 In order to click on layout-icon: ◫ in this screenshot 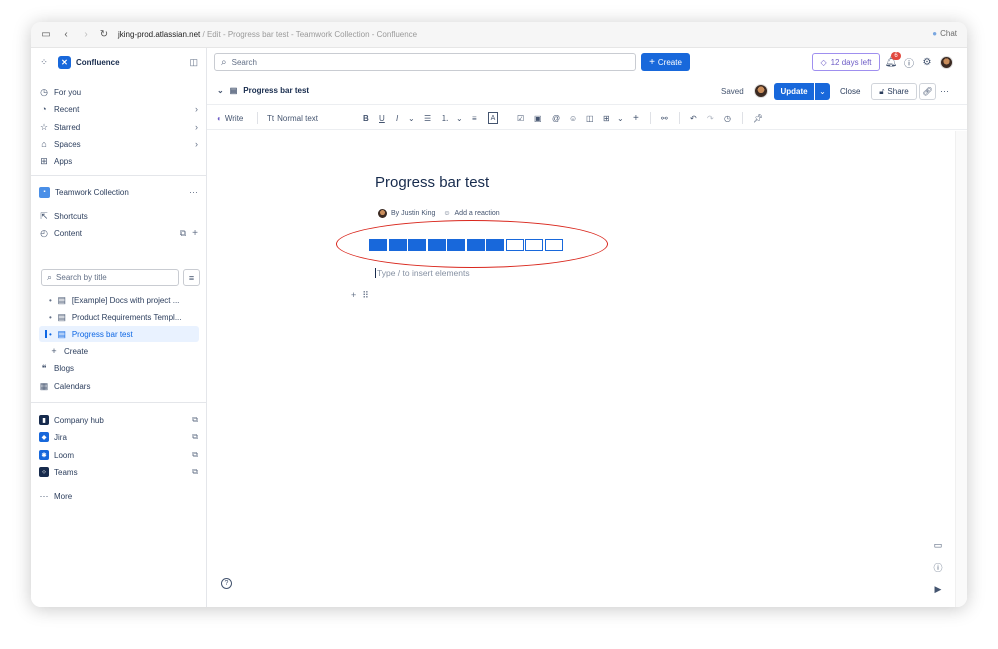, I will do `click(590, 118)`.